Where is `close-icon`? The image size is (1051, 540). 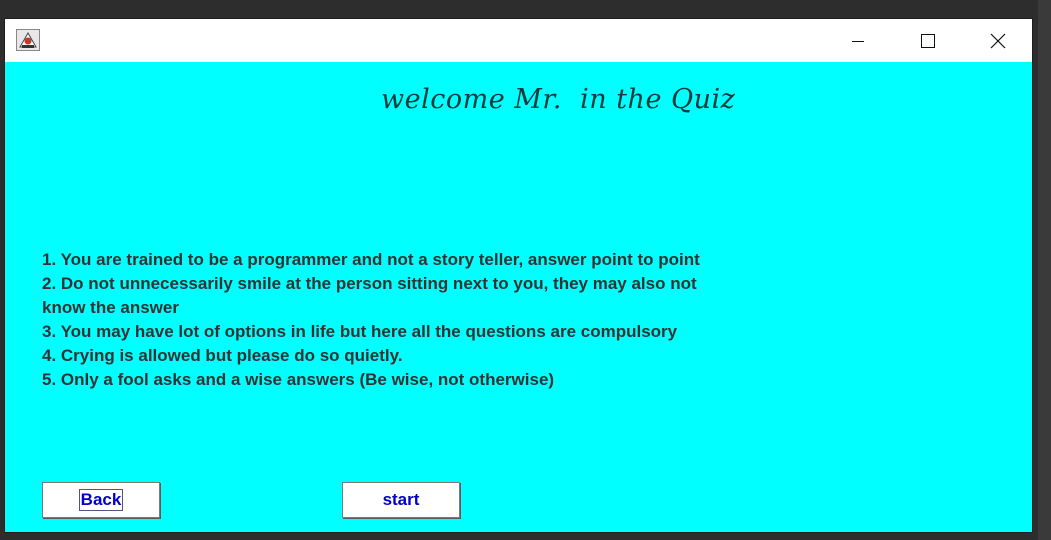
close-icon is located at coordinates (998, 40).